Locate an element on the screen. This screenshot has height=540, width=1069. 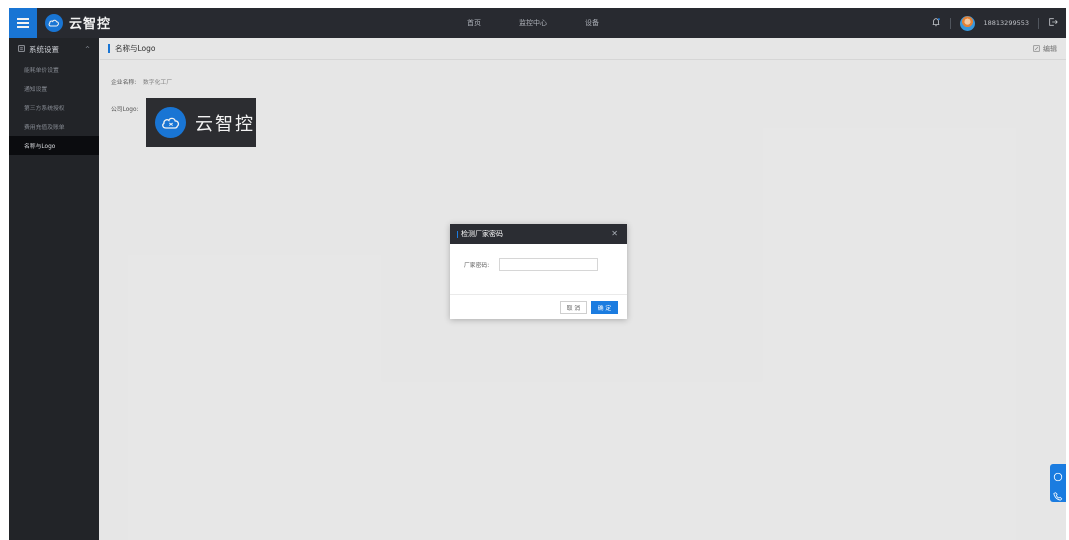
dialog-field-row: 厂家密码: is located at coordinates (531, 264).